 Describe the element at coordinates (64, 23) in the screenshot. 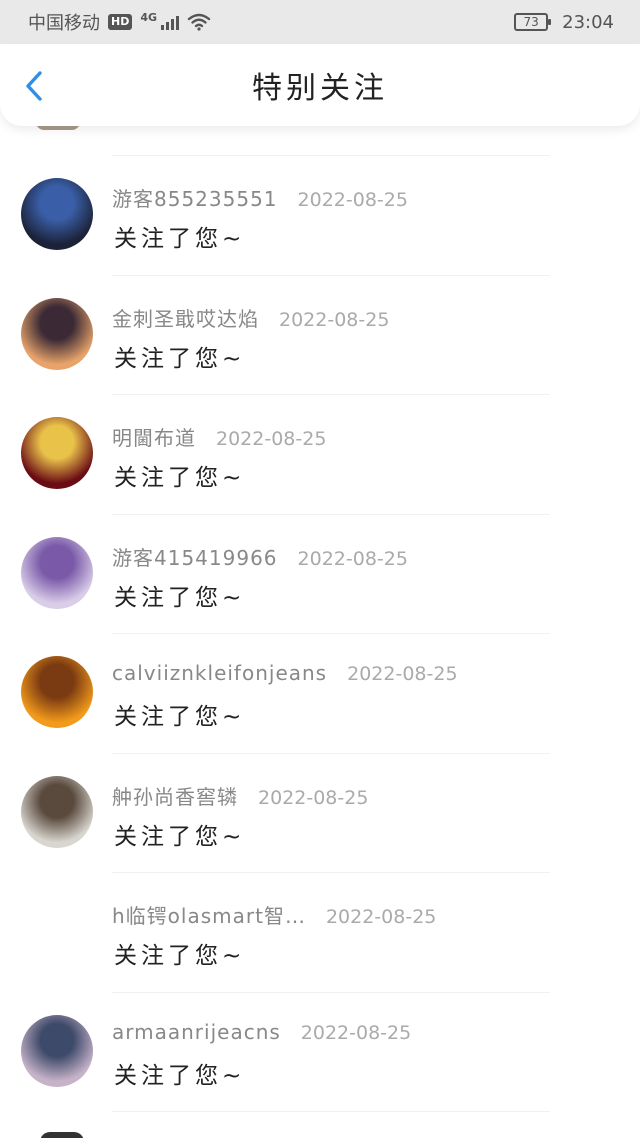

I see `carrier-label: 中国移动` at that location.